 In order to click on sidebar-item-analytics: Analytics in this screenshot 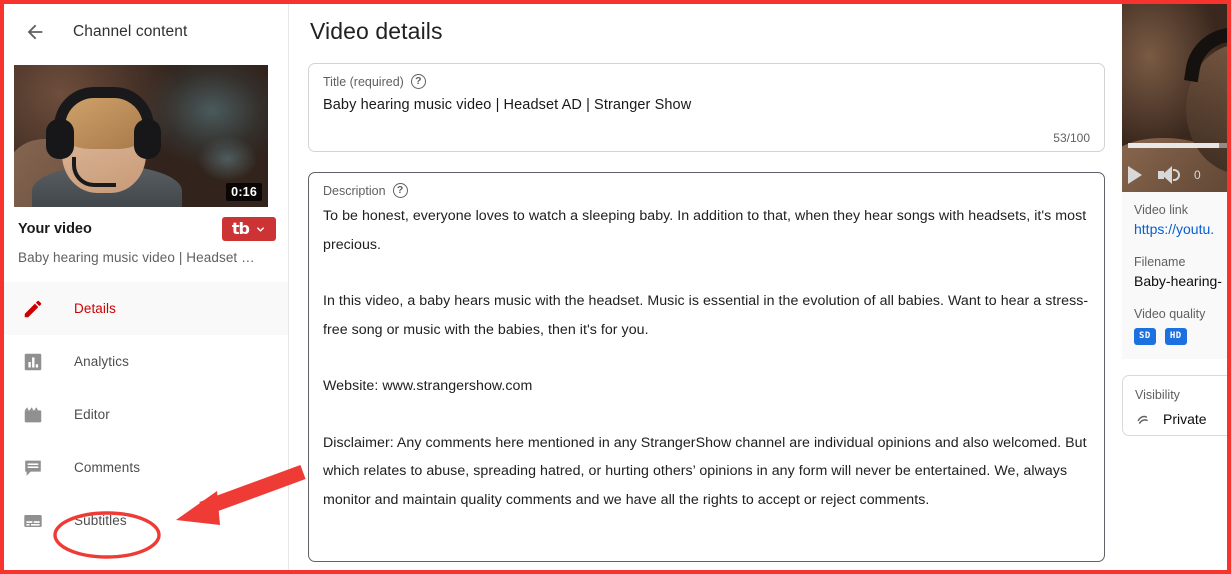, I will do `click(146, 361)`.